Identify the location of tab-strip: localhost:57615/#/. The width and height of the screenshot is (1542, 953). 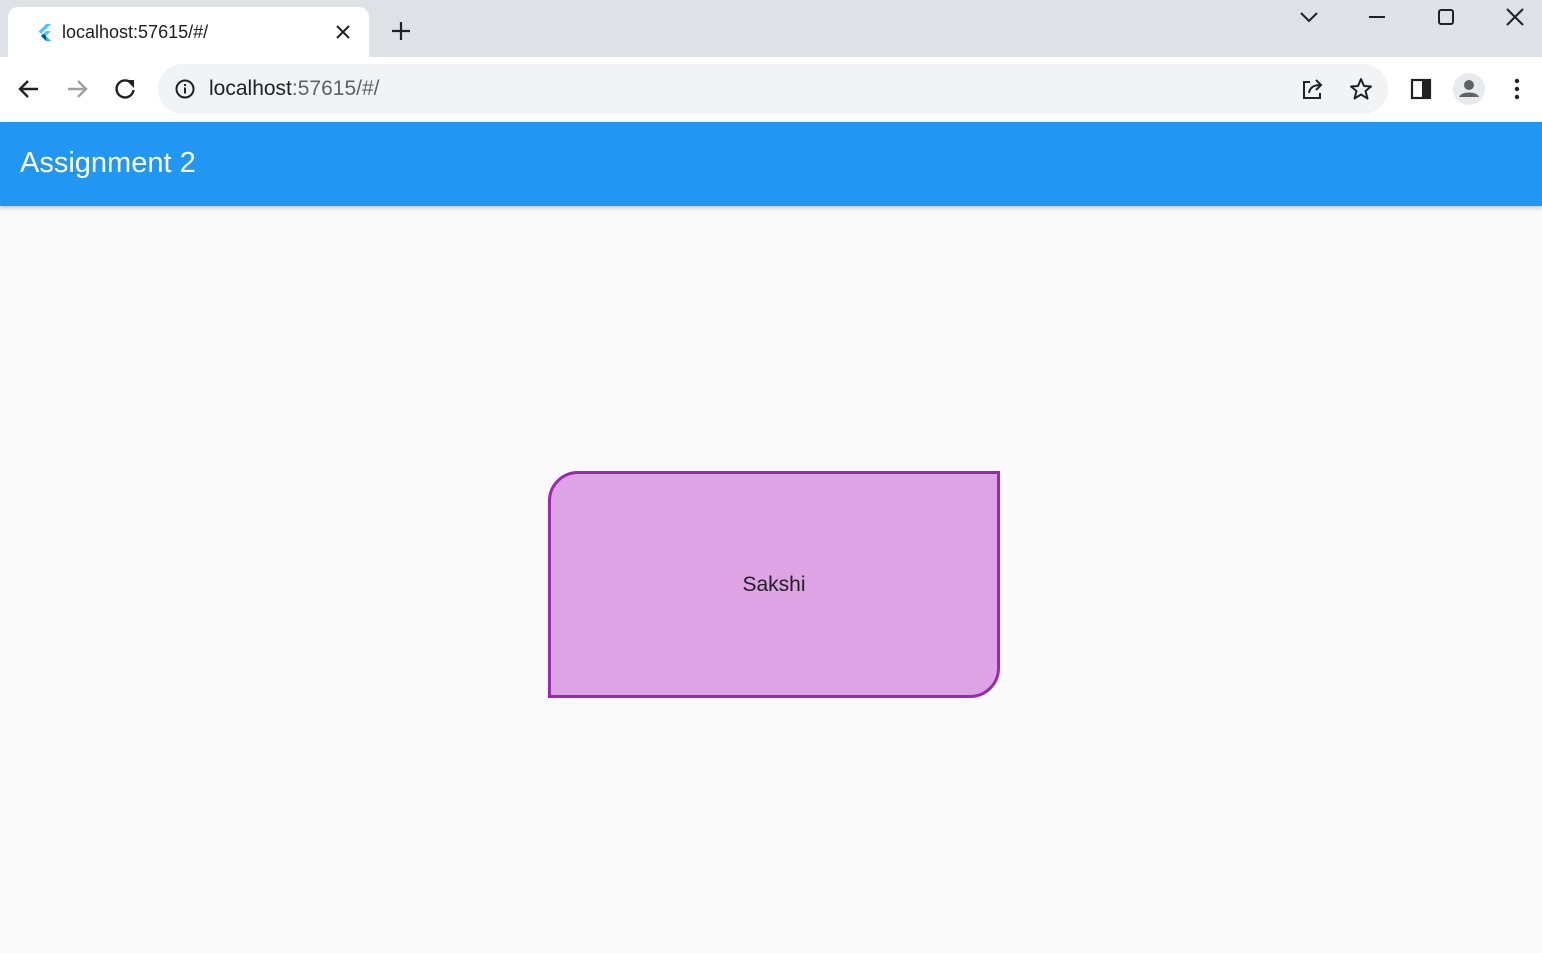
(771, 28).